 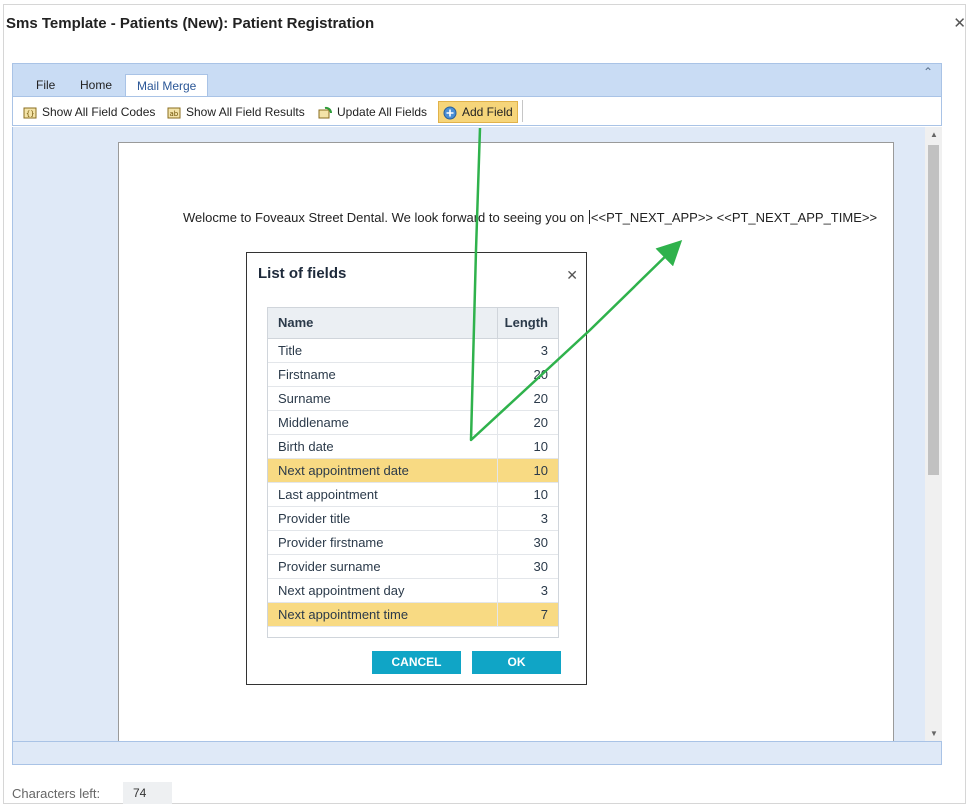 What do you see at coordinates (516, 662) in the screenshot?
I see `ok-button: OK` at bounding box center [516, 662].